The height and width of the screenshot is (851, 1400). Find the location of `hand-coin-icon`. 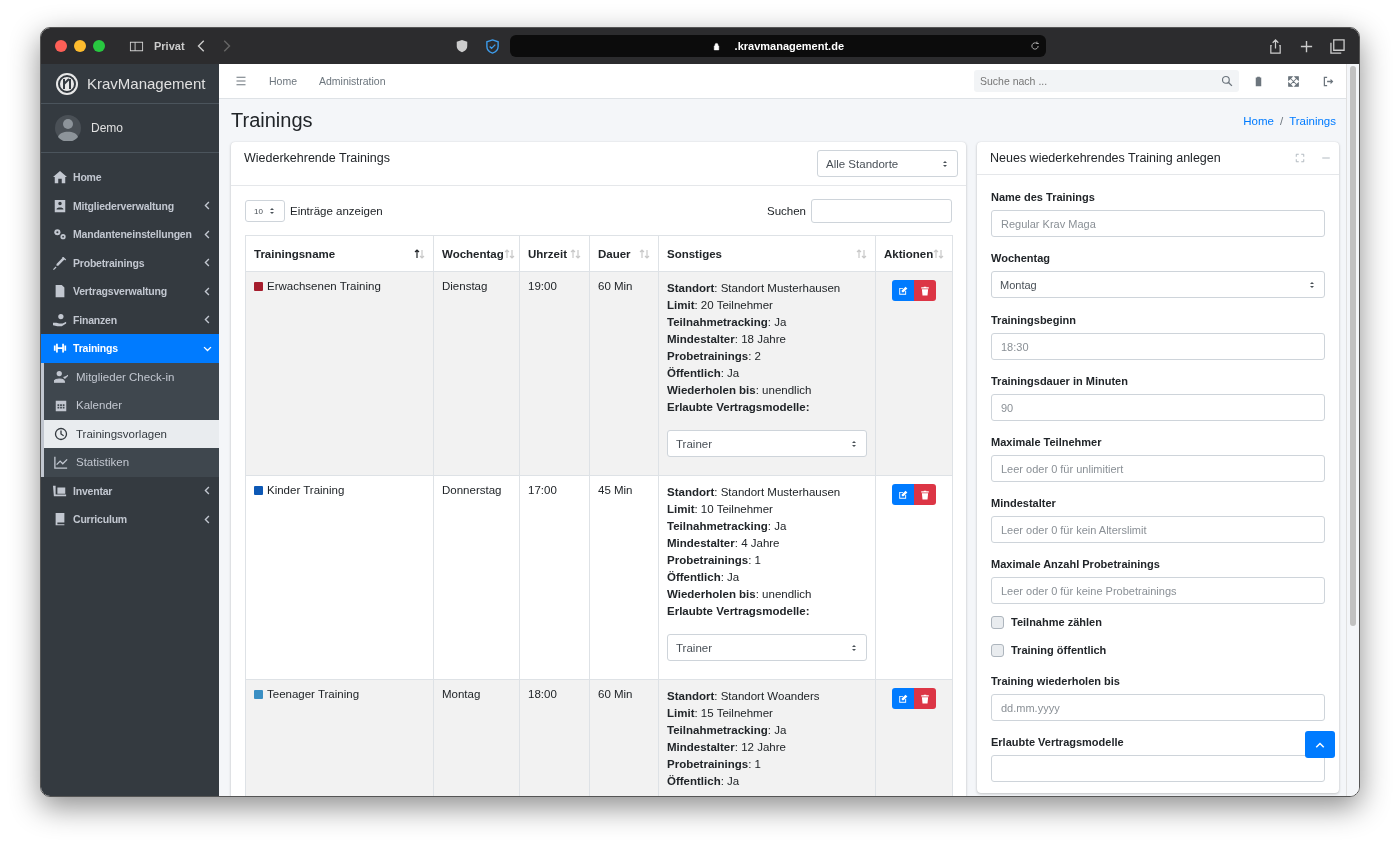

hand-coin-icon is located at coordinates (60, 319).